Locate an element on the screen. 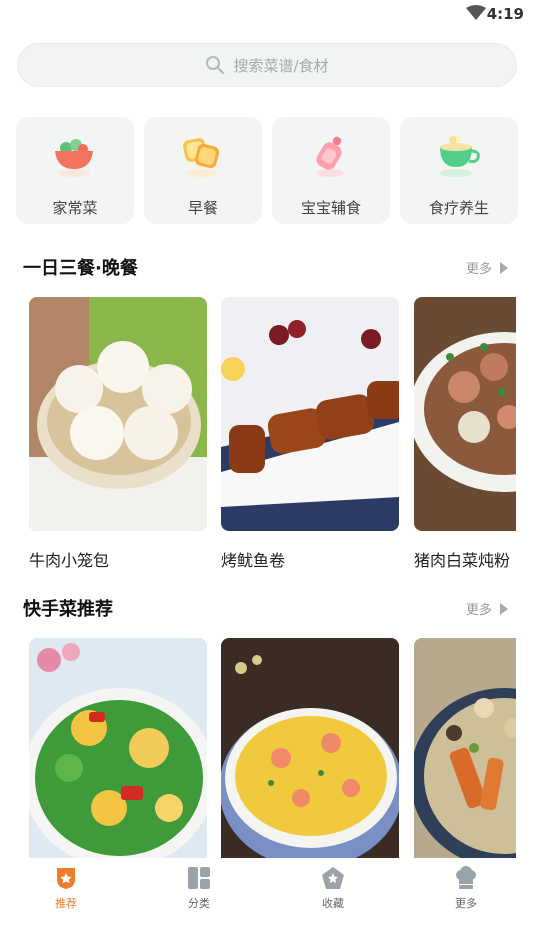 This screenshot has width=534, height=949. recipe-card: 猪肉白菜炖粉 is located at coordinates (462, 434).